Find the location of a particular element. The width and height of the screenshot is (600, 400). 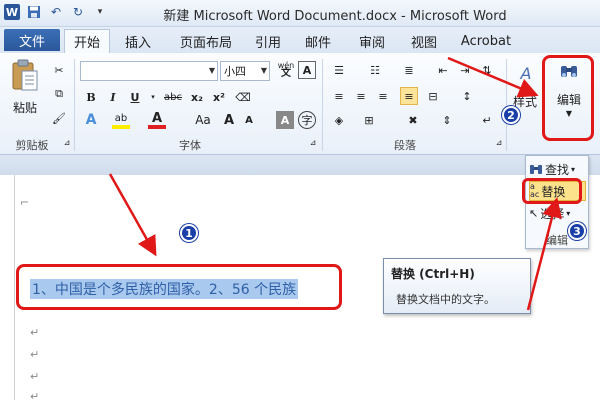

tooltip-title: 替换 (Ctrl+H) is located at coordinates (433, 274).